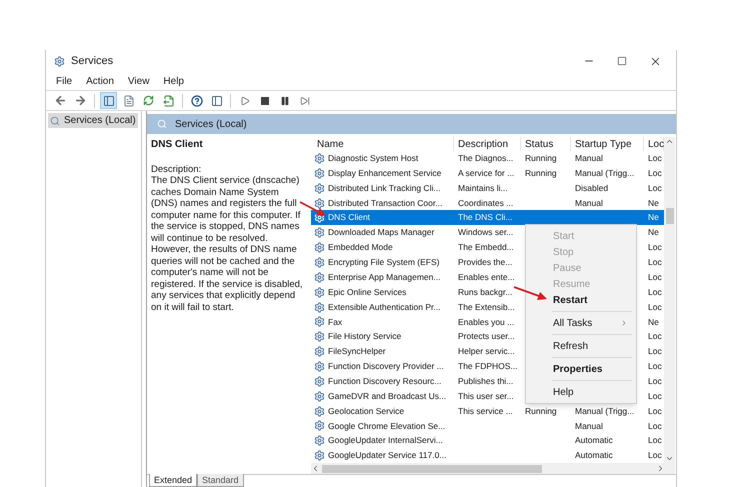 This screenshot has height=487, width=730. I want to click on description-label: Description:, so click(176, 169).